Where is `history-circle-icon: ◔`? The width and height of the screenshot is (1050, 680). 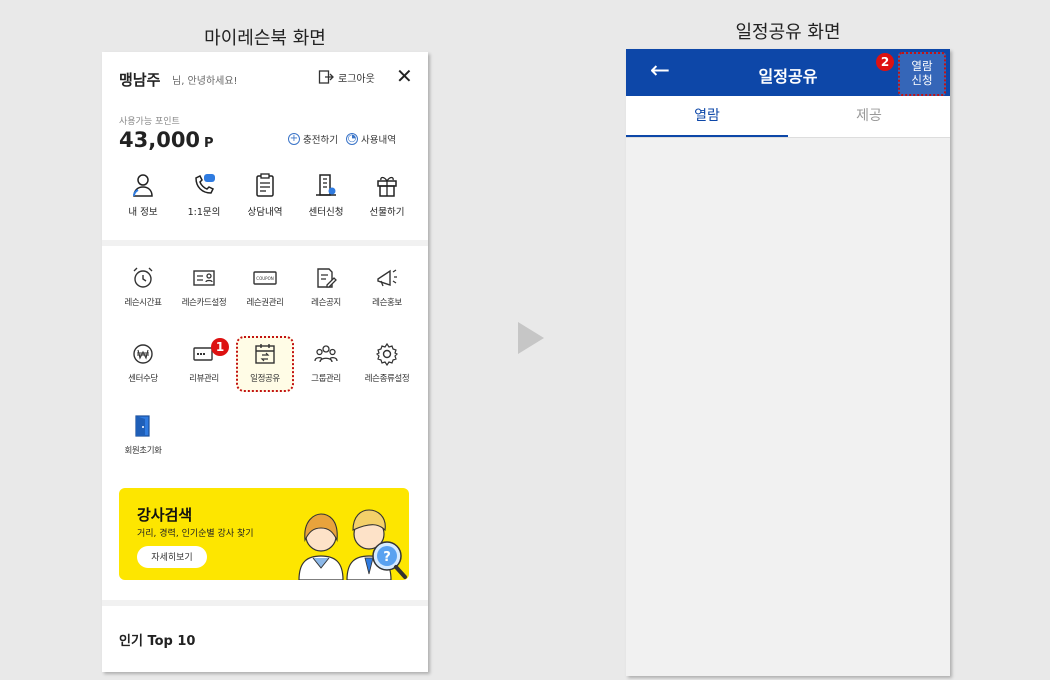
history-circle-icon: ◔ is located at coordinates (351, 139).